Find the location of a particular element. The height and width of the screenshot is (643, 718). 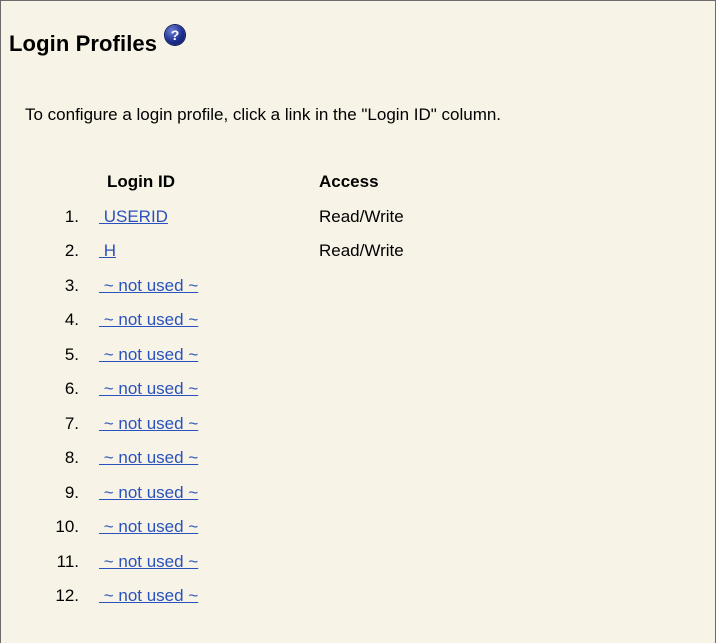

table-row: 4. ~ not used ~ is located at coordinates (351, 327).